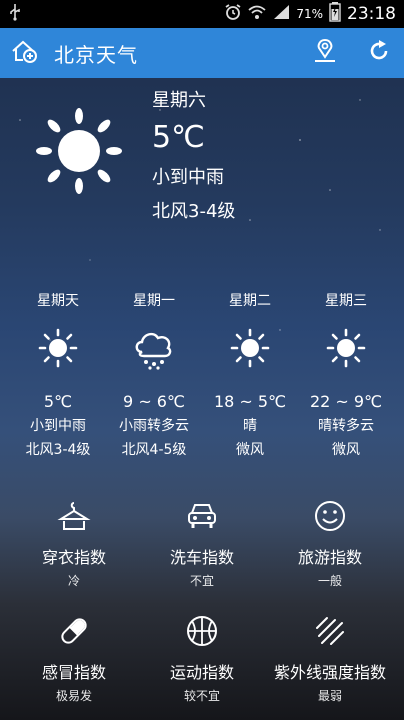 This screenshot has height=720, width=404. I want to click on index-cold: 感冒指数 极易发, so click(74, 658).